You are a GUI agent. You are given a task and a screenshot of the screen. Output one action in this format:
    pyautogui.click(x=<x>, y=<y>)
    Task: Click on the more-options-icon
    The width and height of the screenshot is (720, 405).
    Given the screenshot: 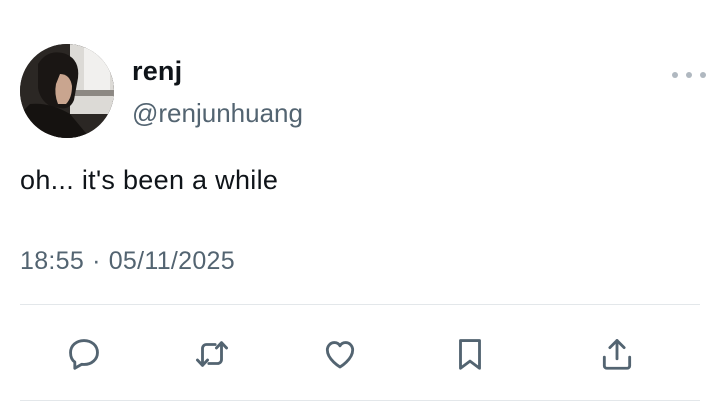 What is the action you would take?
    pyautogui.click(x=689, y=75)
    